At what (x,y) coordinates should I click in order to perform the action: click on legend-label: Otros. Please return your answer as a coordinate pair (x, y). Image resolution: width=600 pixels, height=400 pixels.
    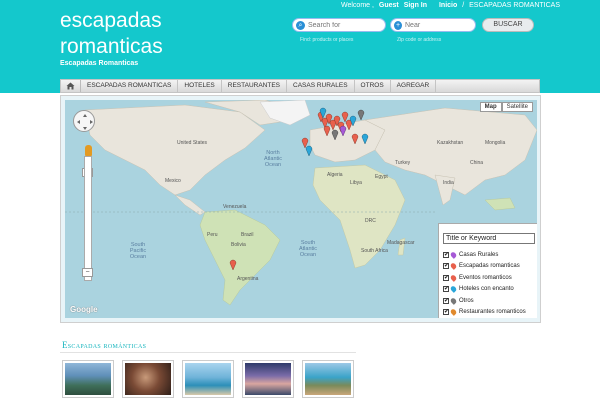
    Looking at the image, I should click on (466, 300).